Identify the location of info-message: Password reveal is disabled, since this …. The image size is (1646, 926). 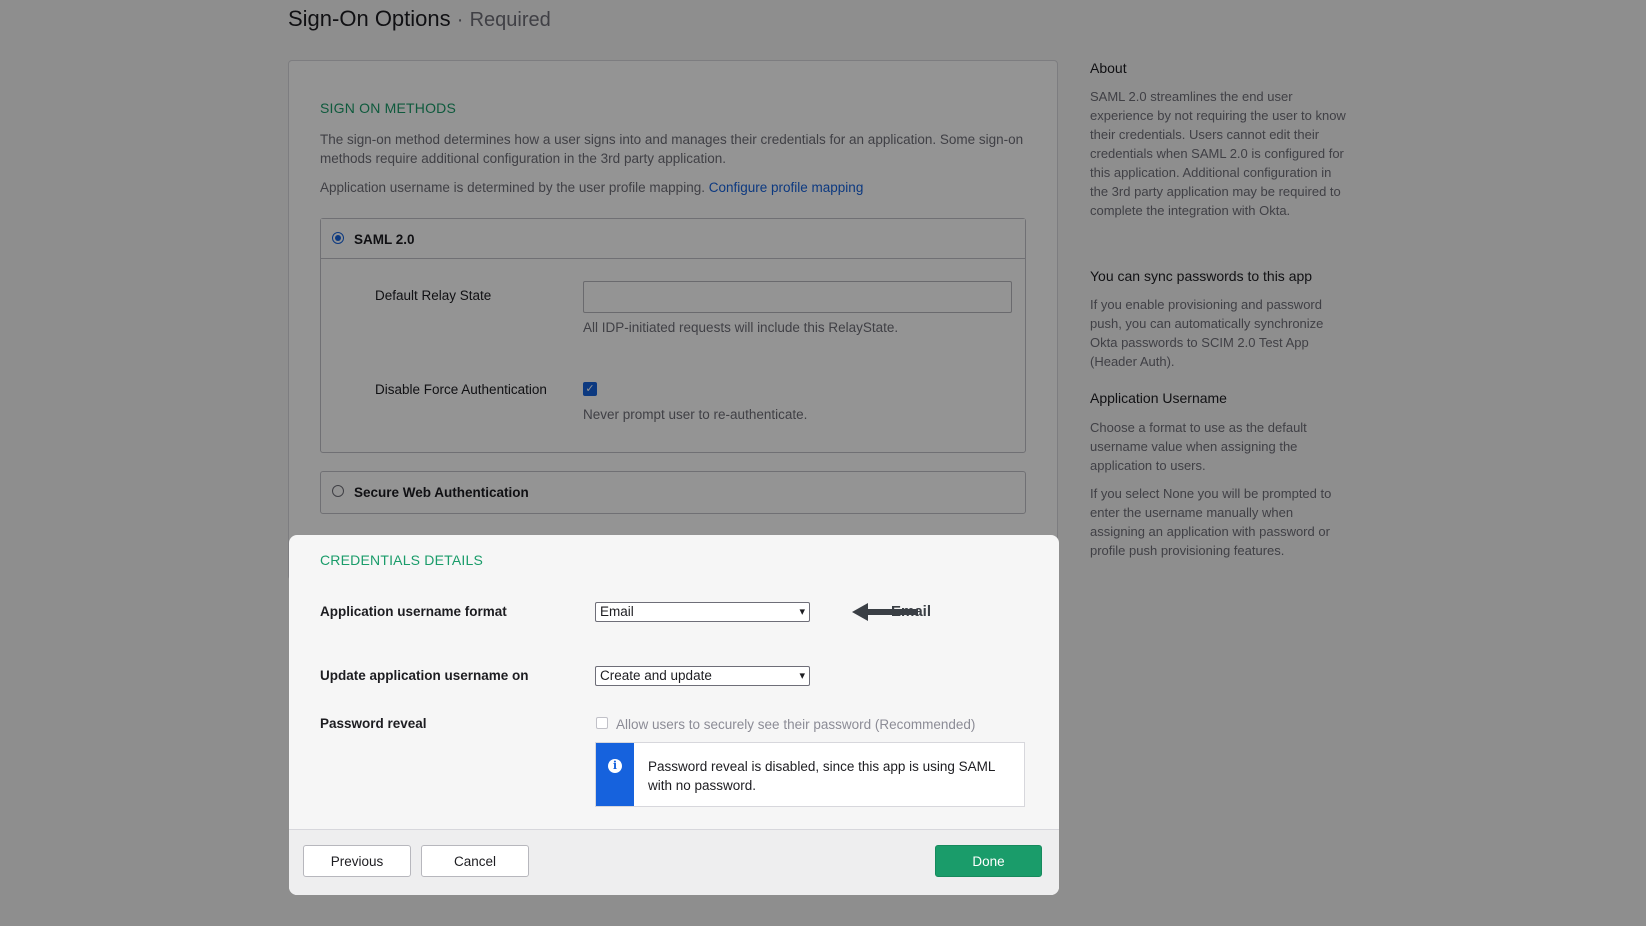
(821, 776).